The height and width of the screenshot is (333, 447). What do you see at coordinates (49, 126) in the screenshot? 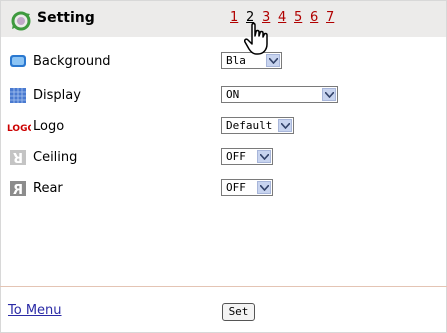
I see `setting-label-logo: Logo` at bounding box center [49, 126].